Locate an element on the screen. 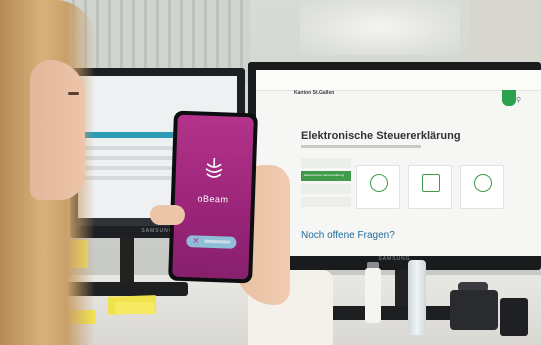  right-monitor-brand: SAMSUNG is located at coordinates (394, 259).